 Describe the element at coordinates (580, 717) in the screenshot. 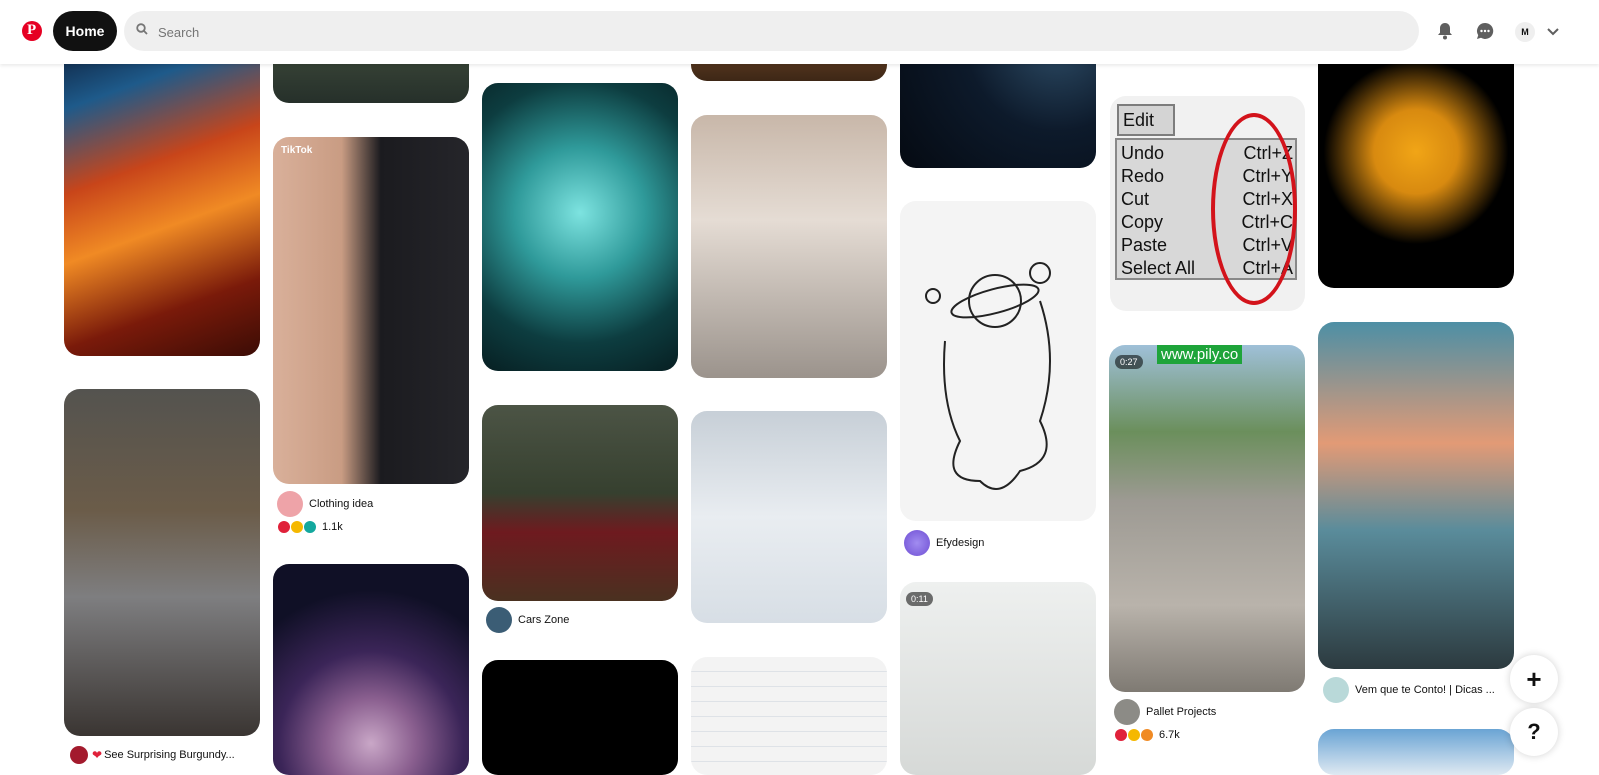

I see `pin-black-image` at that location.